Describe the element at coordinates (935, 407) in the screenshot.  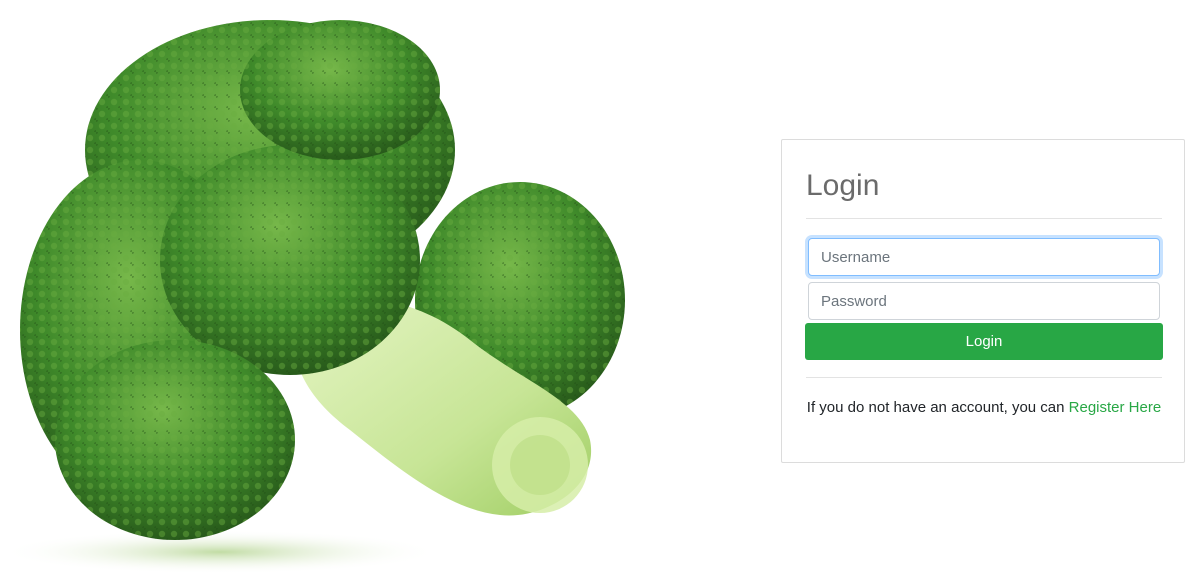
I see `register-prompt-text: If you do not have an account, you can` at that location.